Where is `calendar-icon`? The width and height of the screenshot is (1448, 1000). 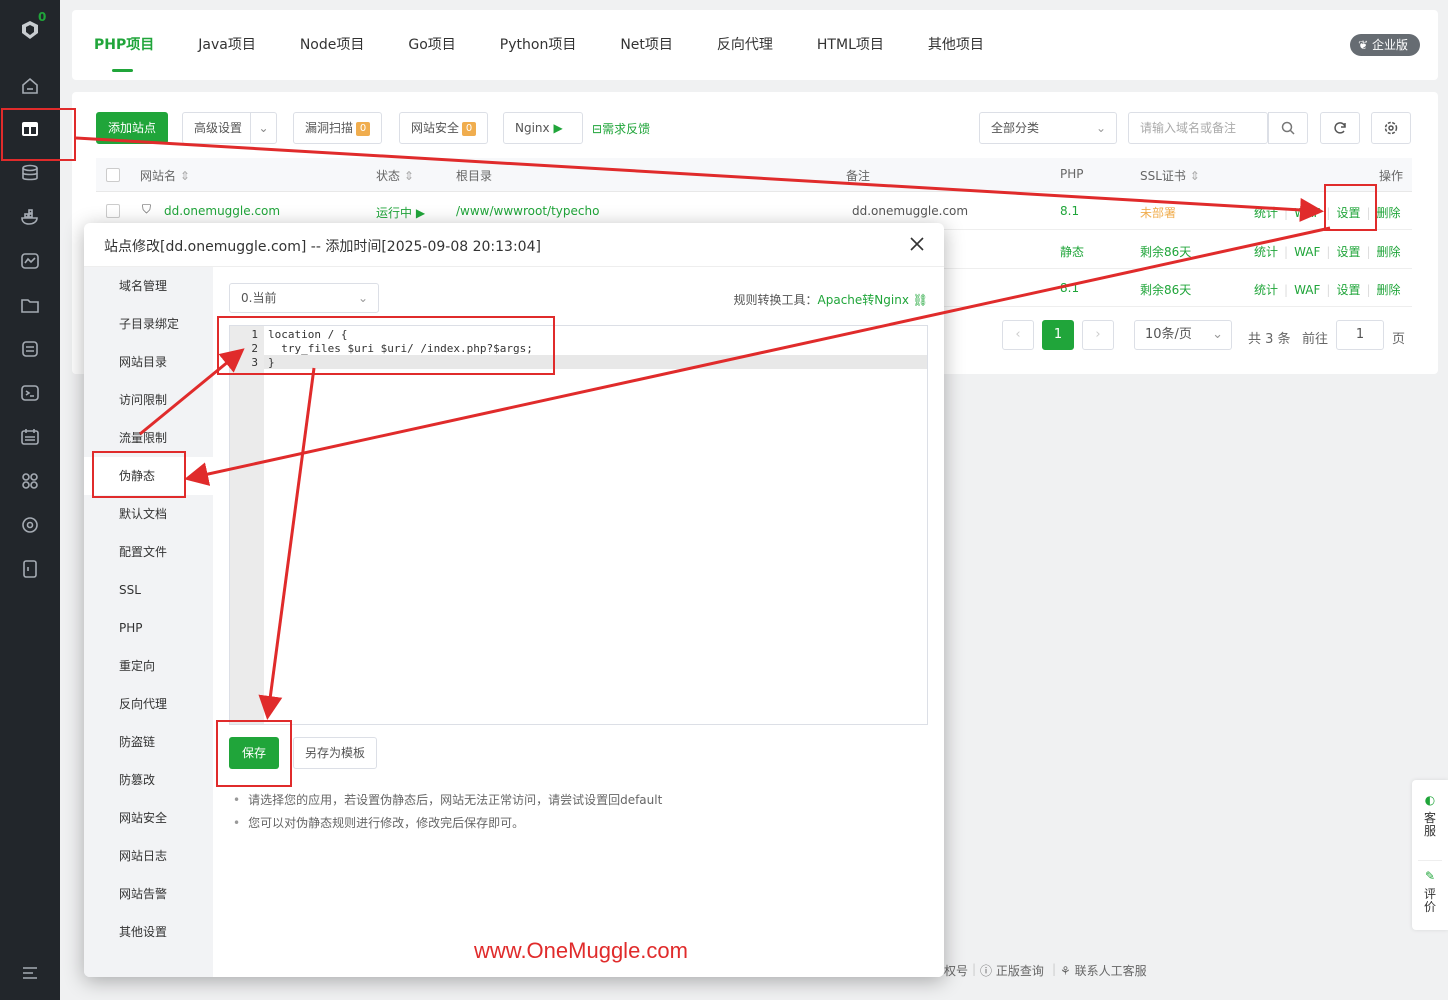
calendar-icon is located at coordinates (30, 437).